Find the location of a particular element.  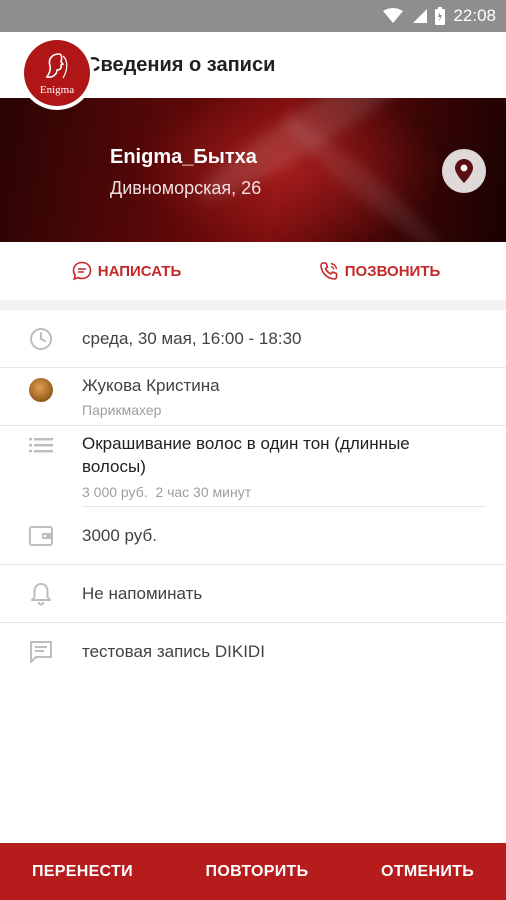

service-details: 3 000 руб. 2 час 30 минут is located at coordinates (166, 492).